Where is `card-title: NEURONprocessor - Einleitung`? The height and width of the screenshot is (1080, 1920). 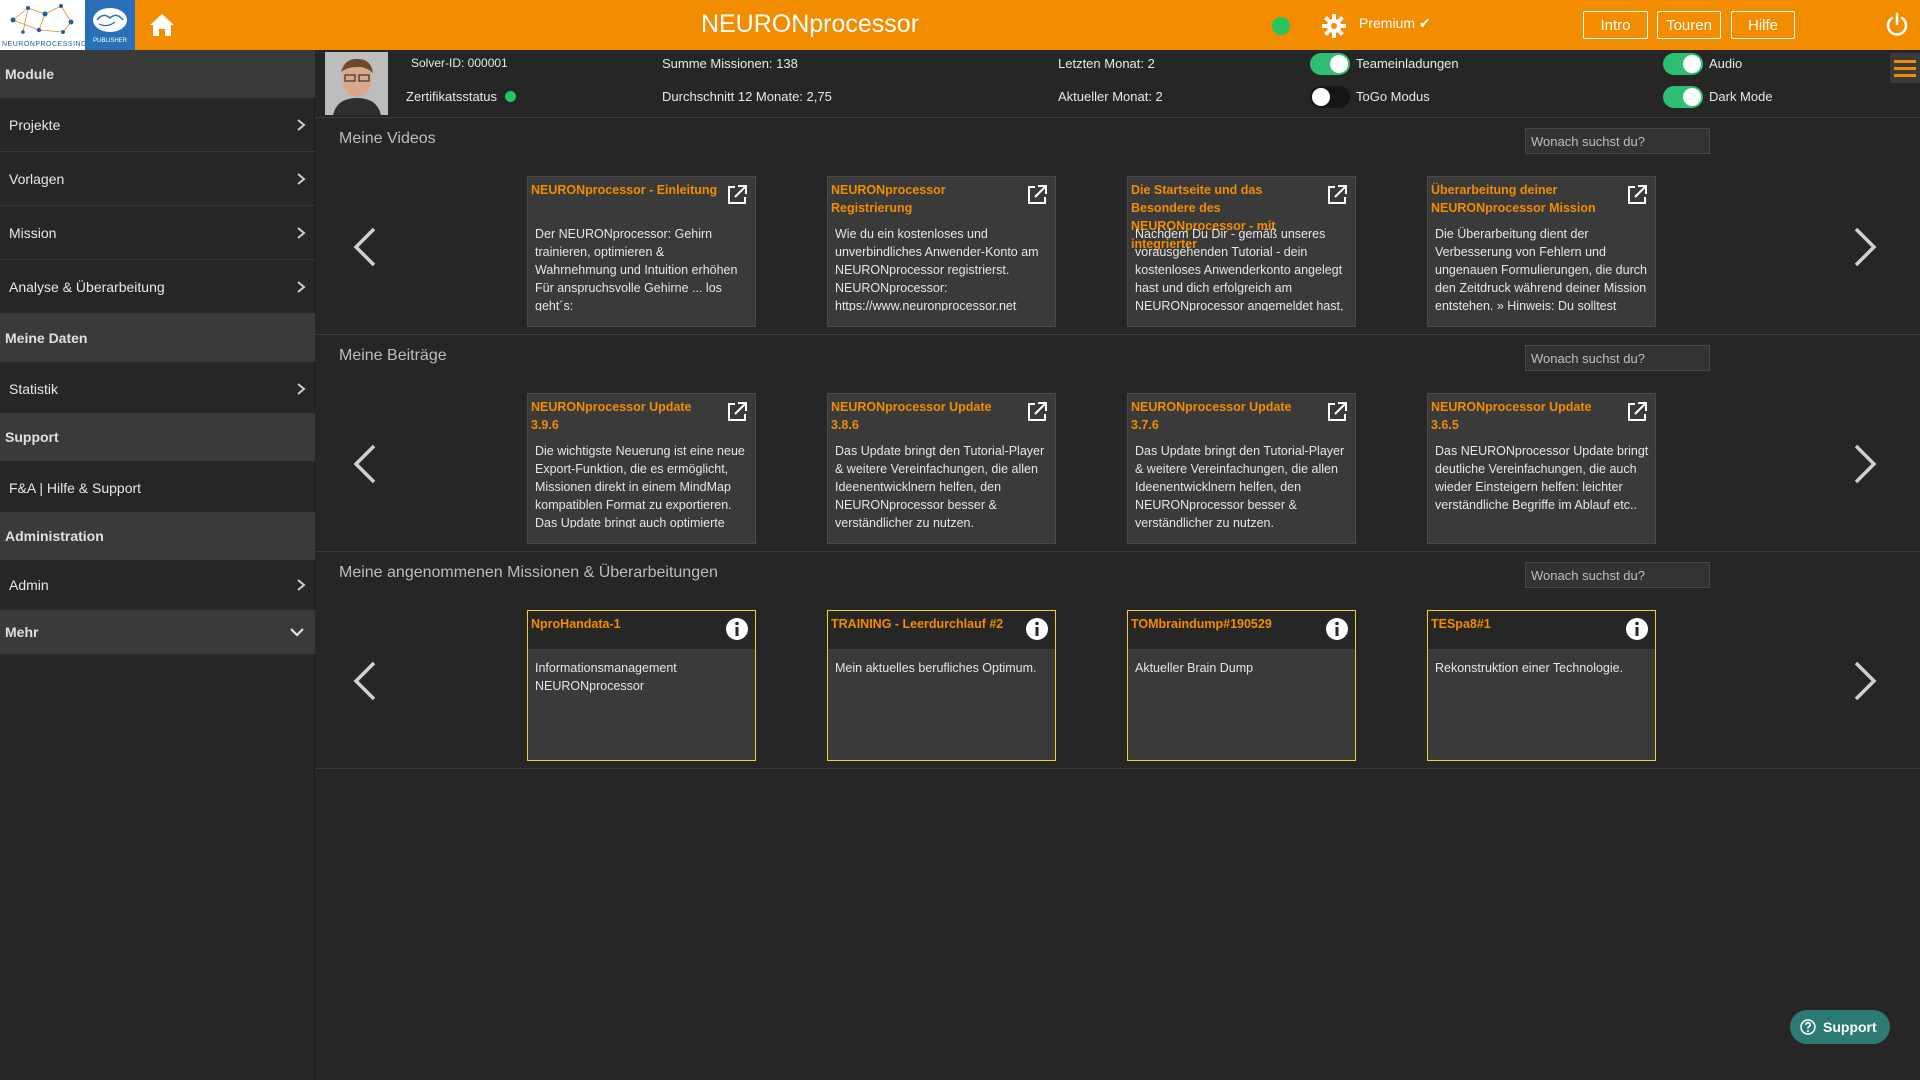 card-title: NEURONprocessor - Einleitung is located at coordinates (624, 190).